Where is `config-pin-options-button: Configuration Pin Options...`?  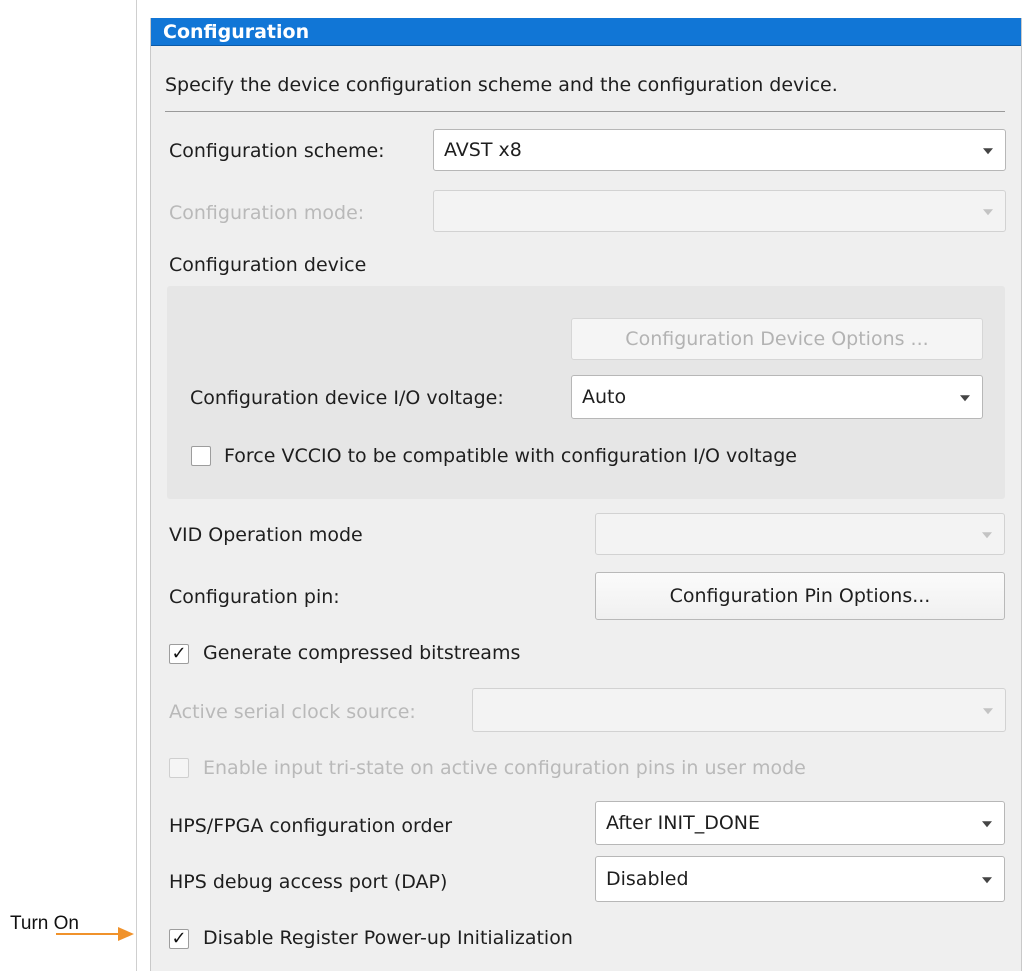 config-pin-options-button: Configuration Pin Options... is located at coordinates (800, 596).